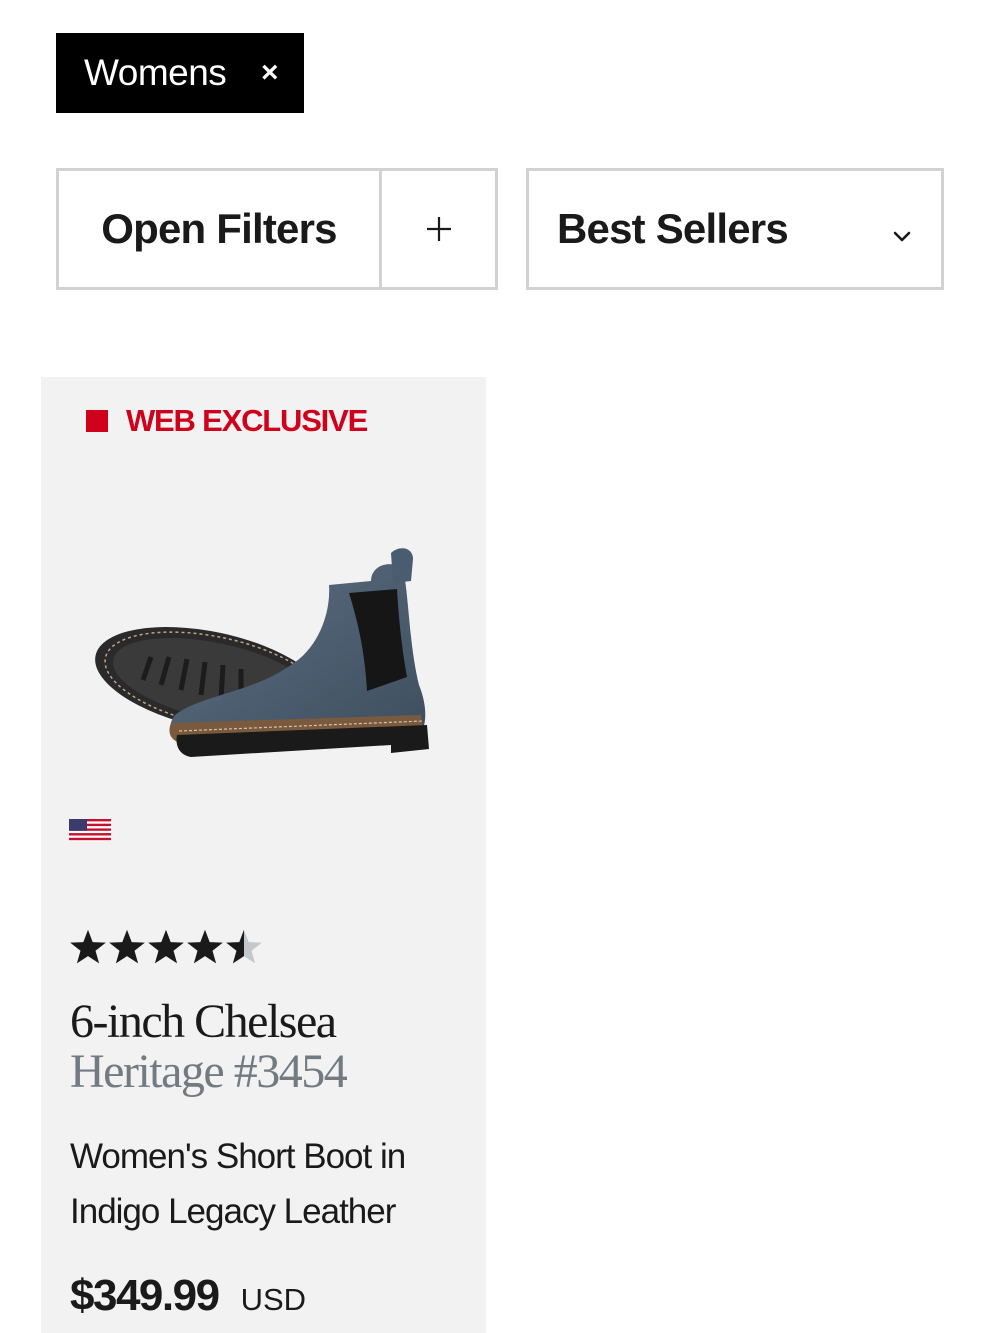 This screenshot has height=1333, width=1000. I want to click on badge-square-icon, so click(97, 421).